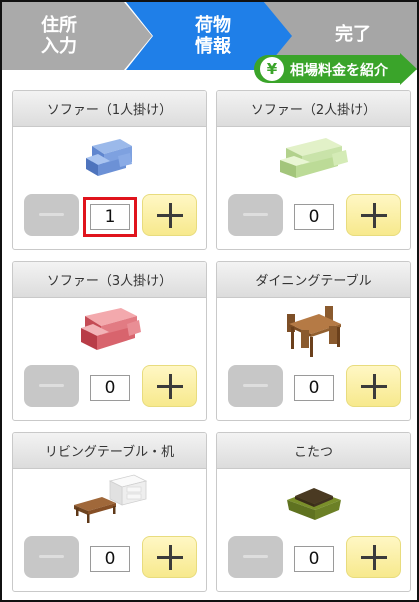 This screenshot has height=602, width=419. Describe the element at coordinates (109, 109) in the screenshot. I see `item-name: ソファー（1人掛け）` at that location.